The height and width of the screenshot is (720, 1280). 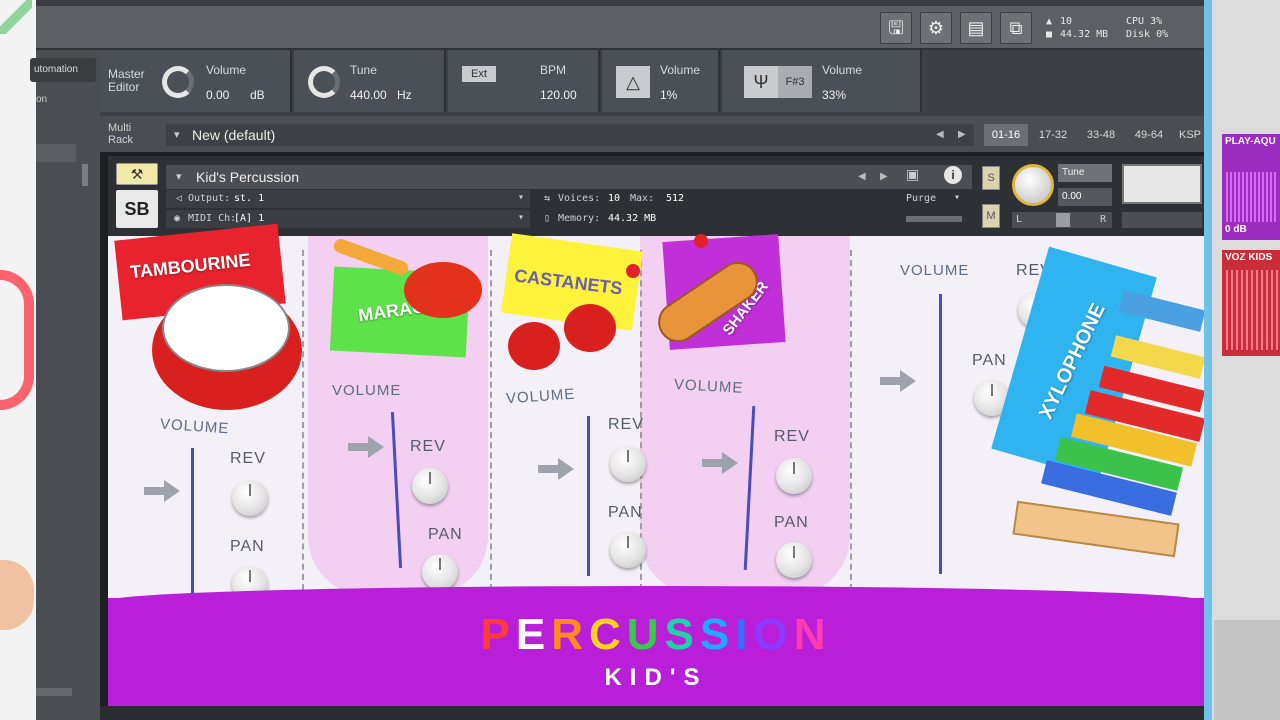 What do you see at coordinates (607, 634) in the screenshot?
I see `percussion-title-letter: C` at bounding box center [607, 634].